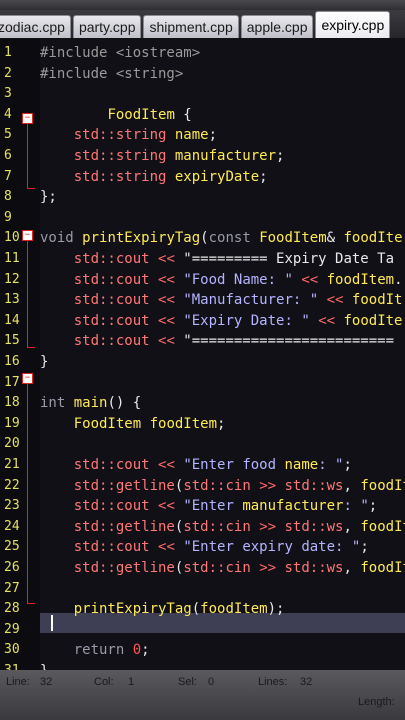  Describe the element at coordinates (12, 526) in the screenshot. I see `line-number: 24` at that location.